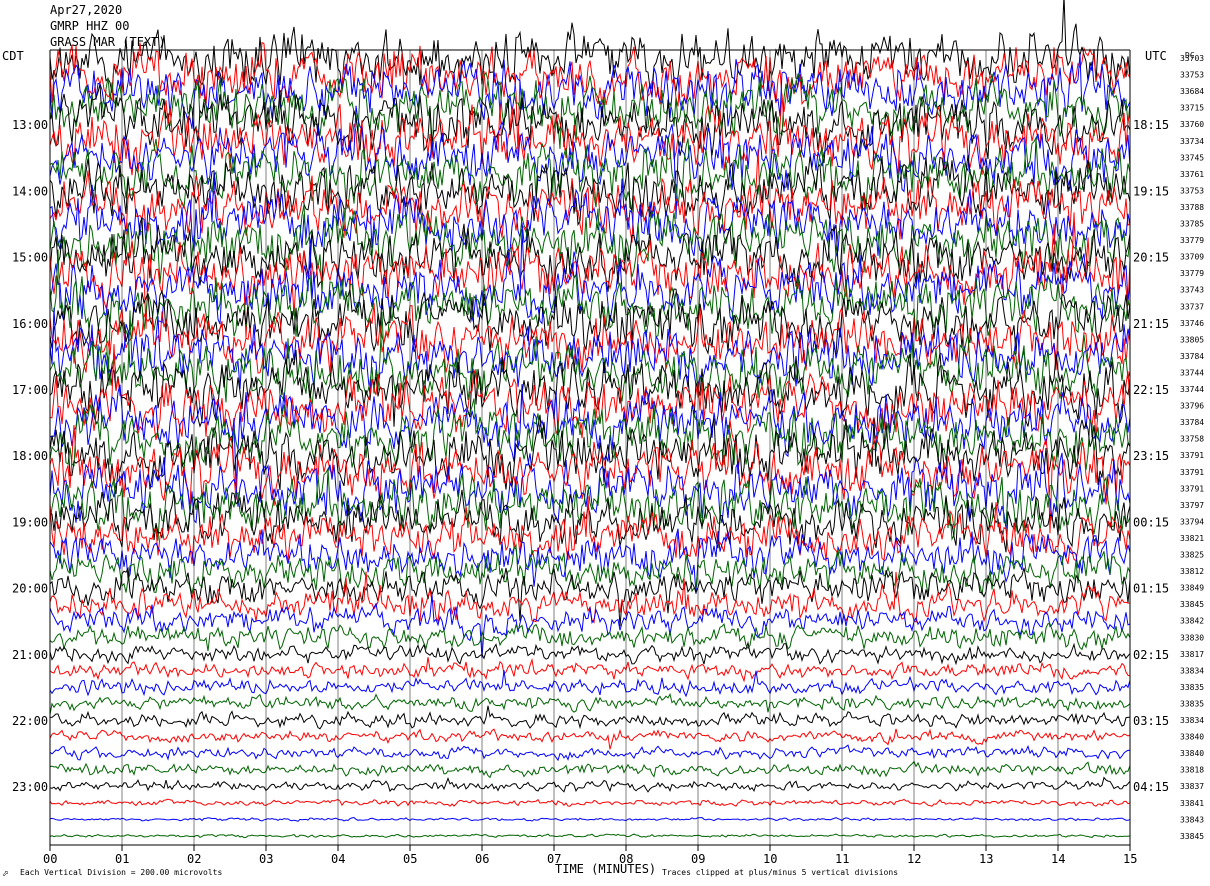 This screenshot has width=1210, height=886. What do you see at coordinates (1192, 323) in the screenshot?
I see `dc-value-label: 33746` at bounding box center [1192, 323].